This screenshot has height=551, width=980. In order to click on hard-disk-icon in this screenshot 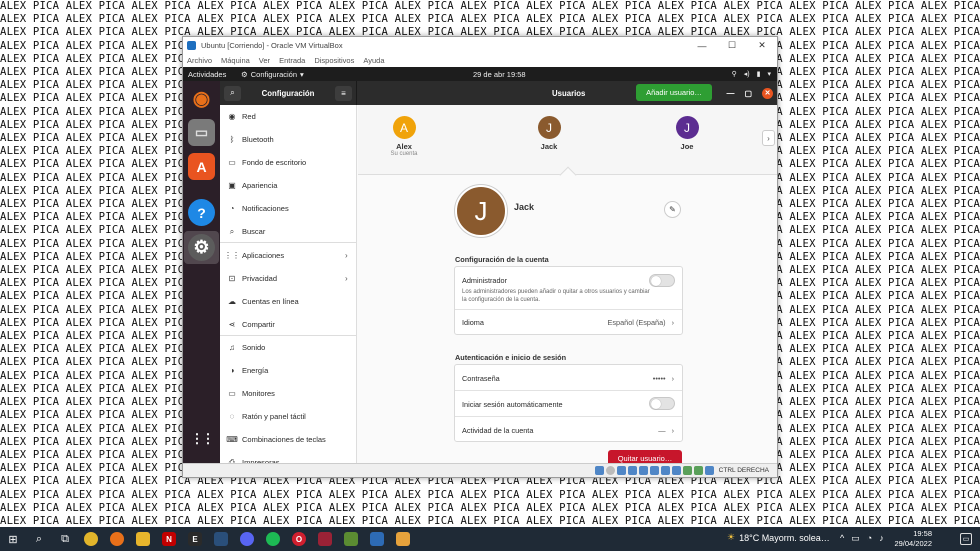, I will do `click(599, 470)`.